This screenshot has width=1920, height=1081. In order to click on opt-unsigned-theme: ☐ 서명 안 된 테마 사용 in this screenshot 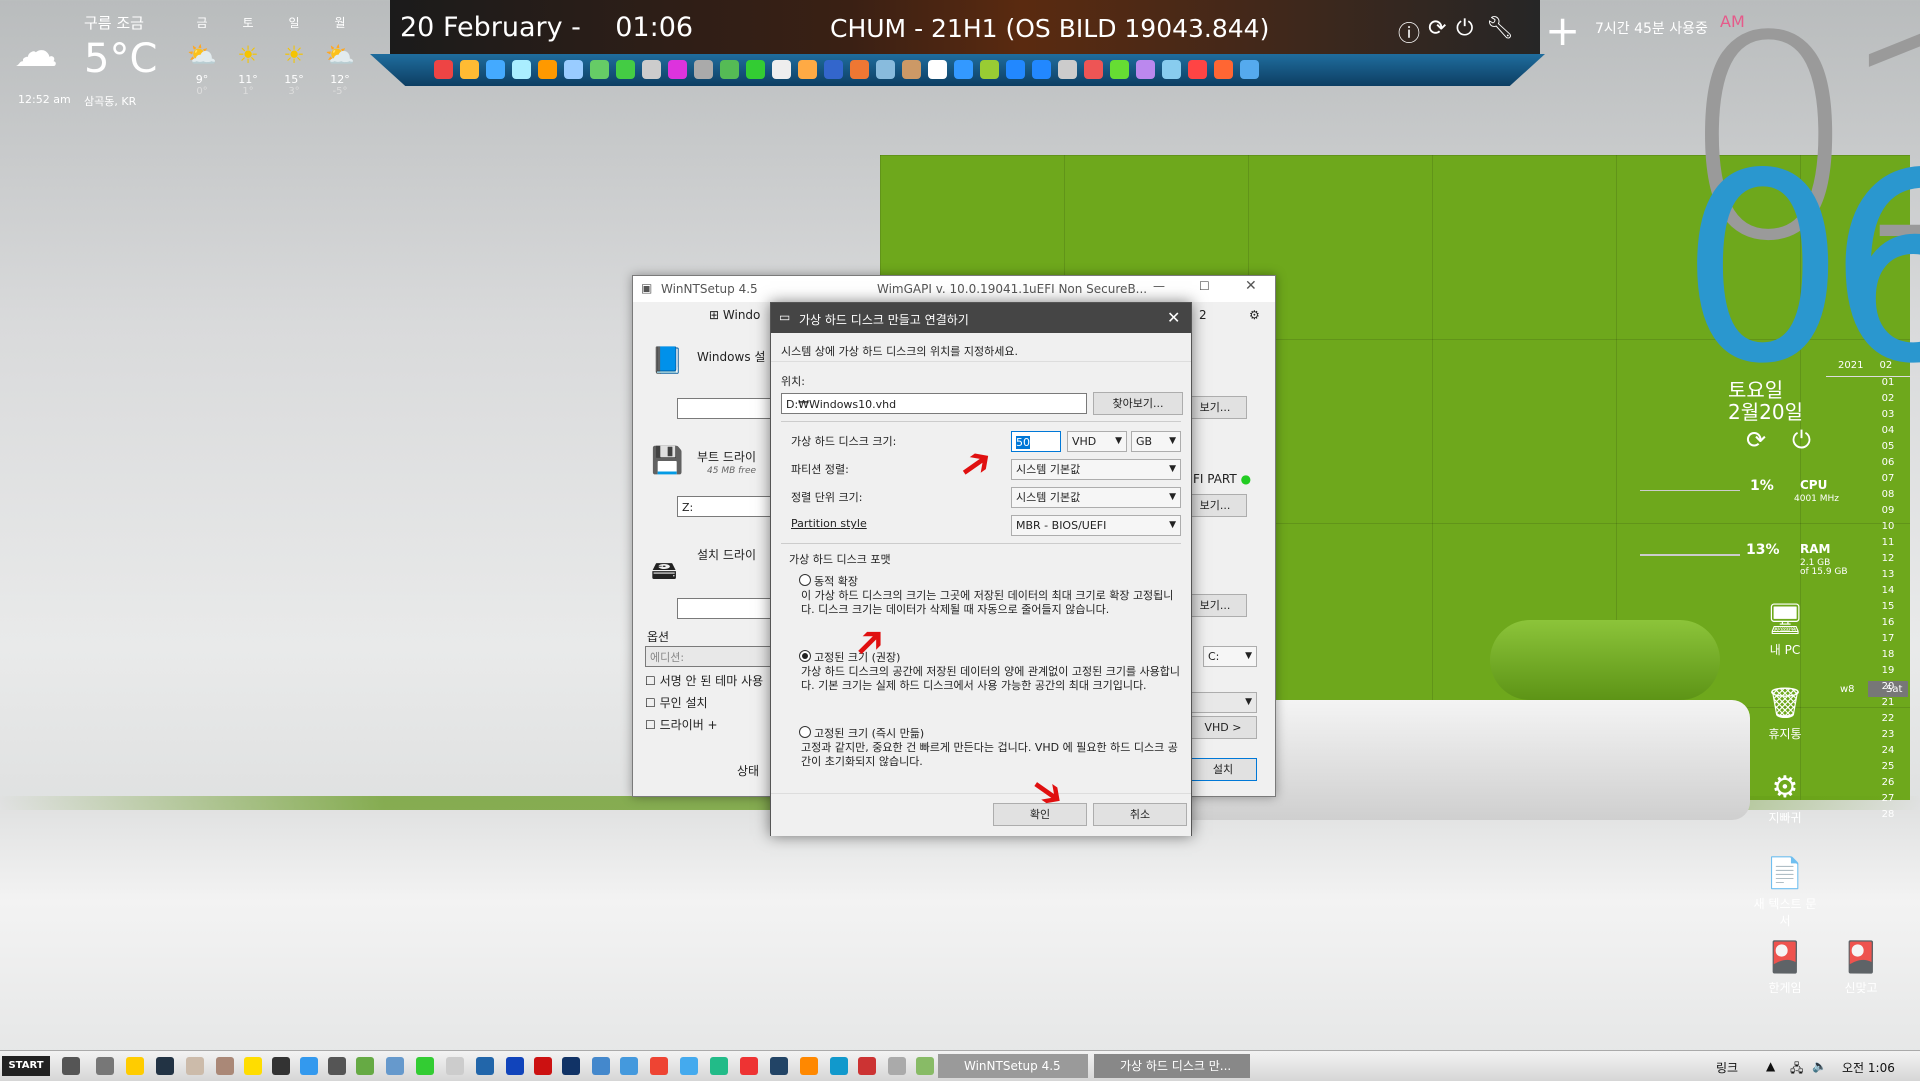, I will do `click(704, 680)`.